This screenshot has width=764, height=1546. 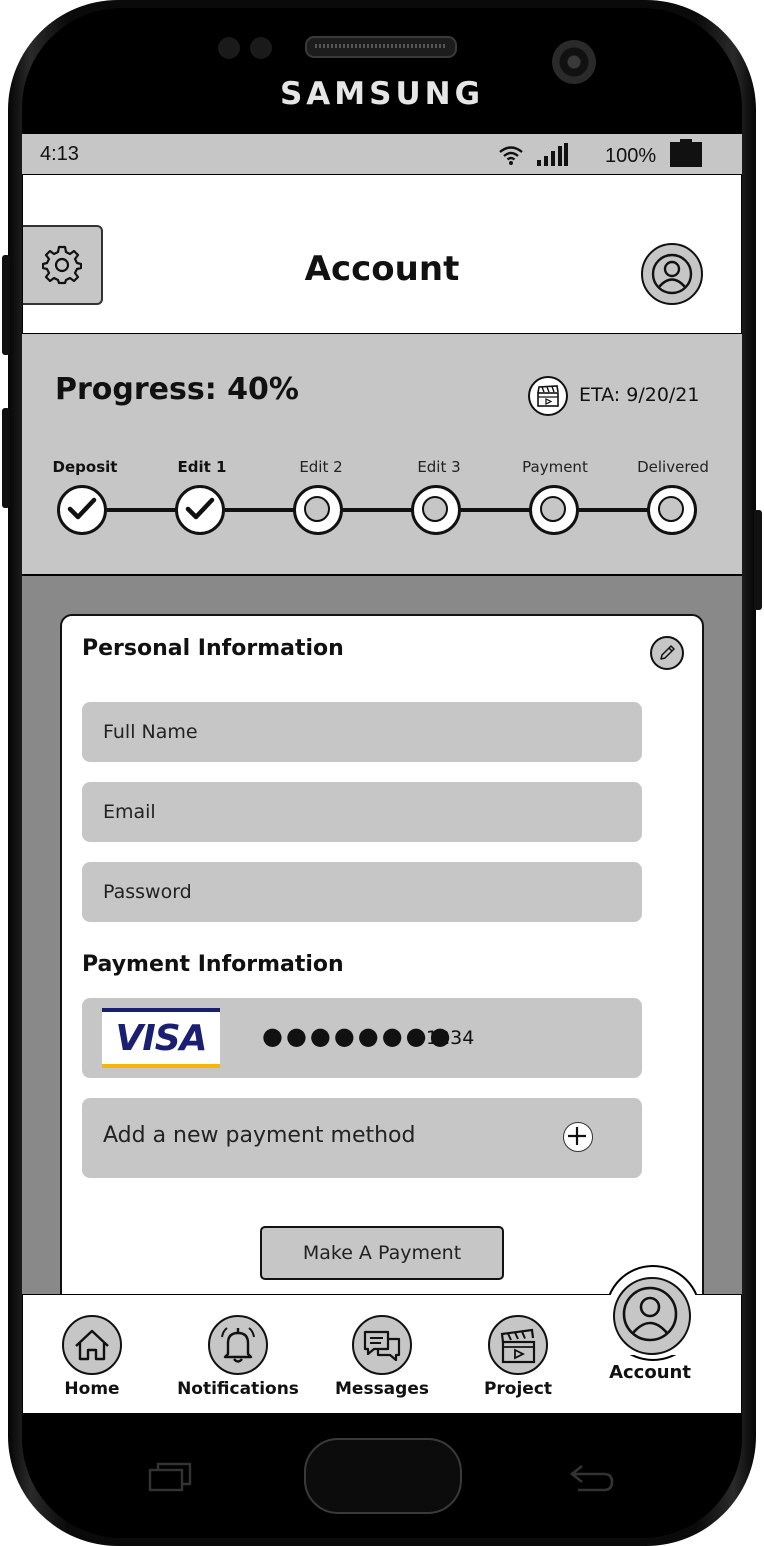 I want to click on step-edit-3-pending, so click(x=436, y=510).